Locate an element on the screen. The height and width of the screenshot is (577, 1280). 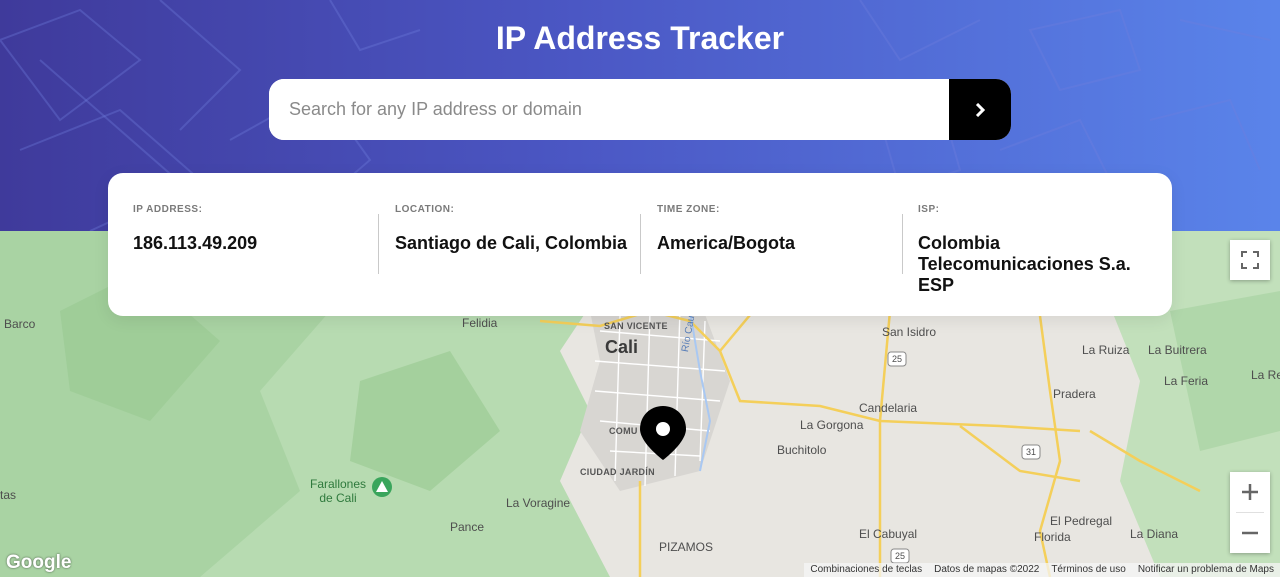
search-submit-button is located at coordinates (980, 109).